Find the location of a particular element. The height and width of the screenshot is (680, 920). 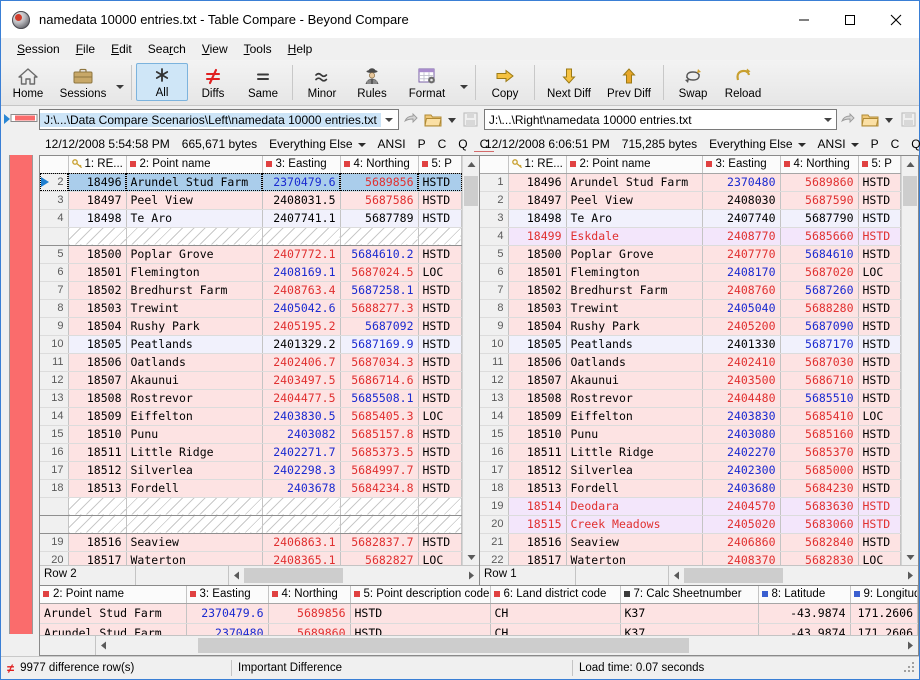

cell-easting: 2403497.5 is located at coordinates (301, 380).